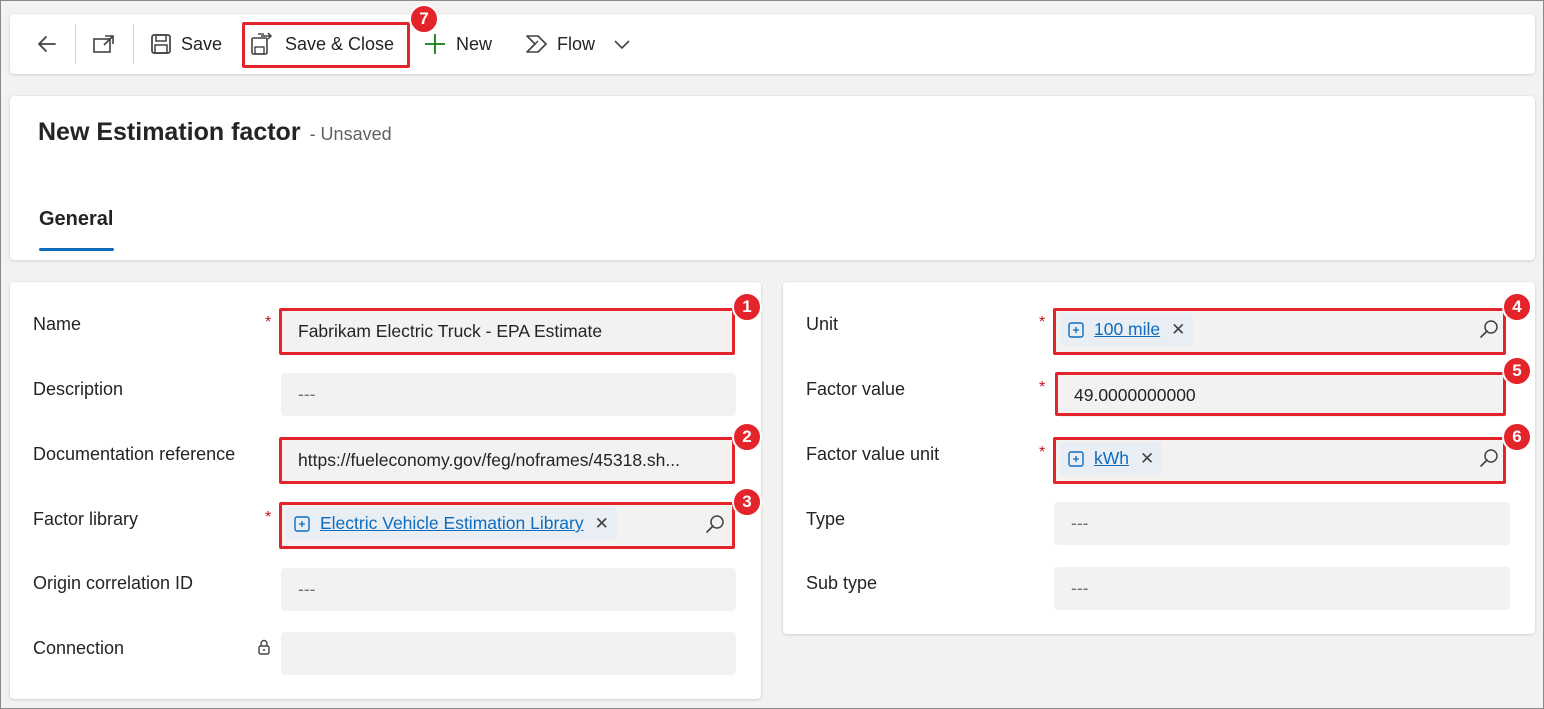  I want to click on factor-value-unit-link: kWh, so click(1111, 458).